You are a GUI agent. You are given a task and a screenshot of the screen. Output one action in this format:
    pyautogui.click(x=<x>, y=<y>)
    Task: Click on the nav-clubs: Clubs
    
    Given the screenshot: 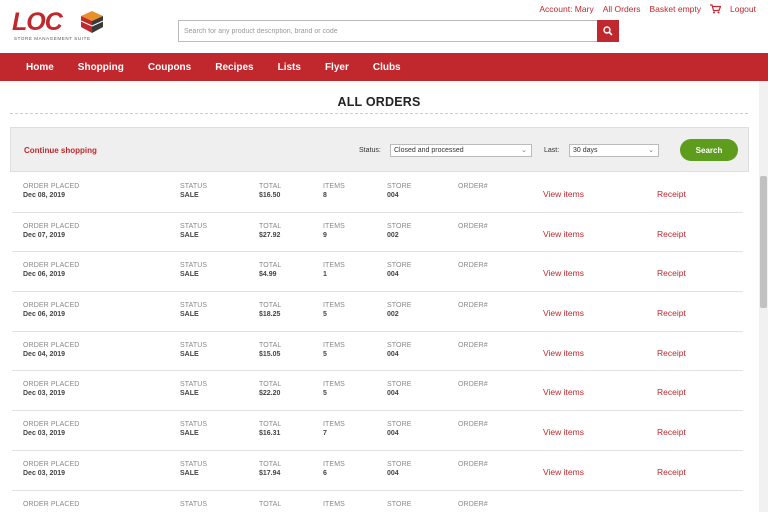 What is the action you would take?
    pyautogui.click(x=387, y=67)
    